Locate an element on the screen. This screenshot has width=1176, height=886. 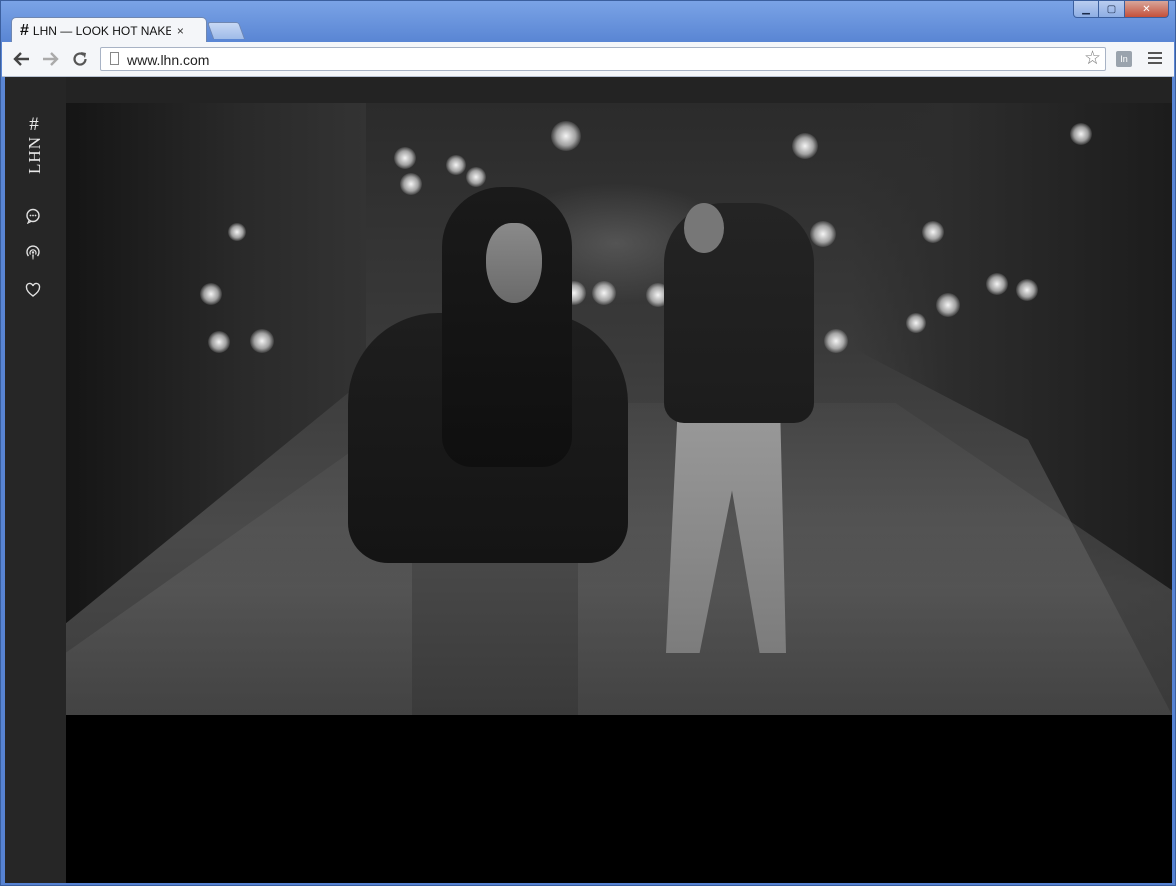
reload-button is located at coordinates (80, 59).